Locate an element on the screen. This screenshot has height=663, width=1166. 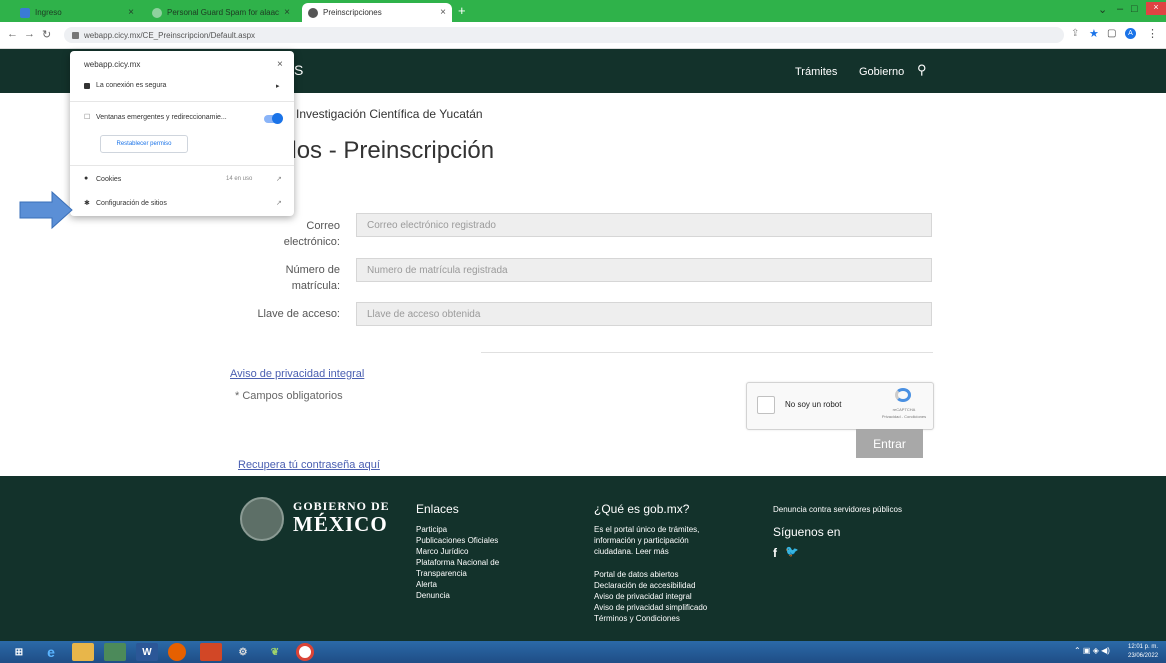
recaptcha-checkbox is located at coordinates (766, 405).